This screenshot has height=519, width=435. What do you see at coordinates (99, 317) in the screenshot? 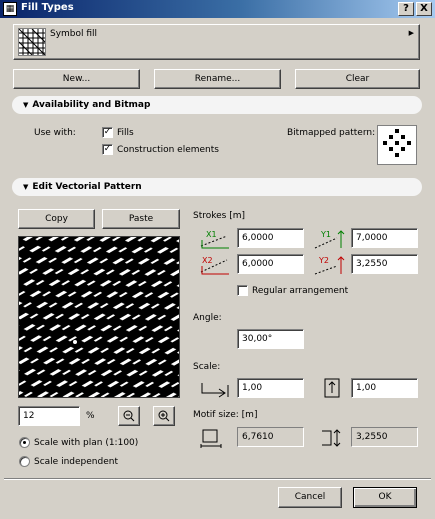
I see `pattern-preview` at bounding box center [99, 317].